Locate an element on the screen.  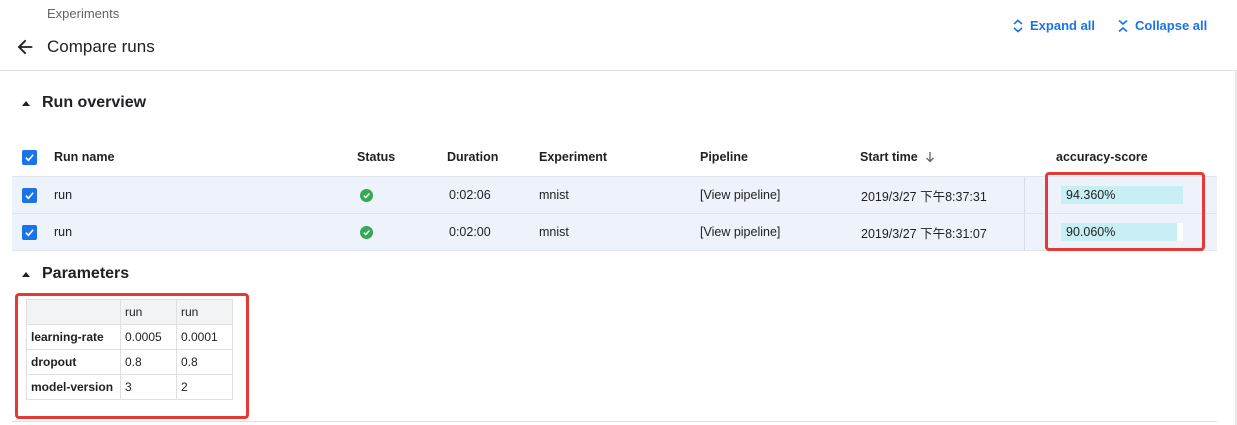
collapse-all-label: Collapse all is located at coordinates (1171, 25).